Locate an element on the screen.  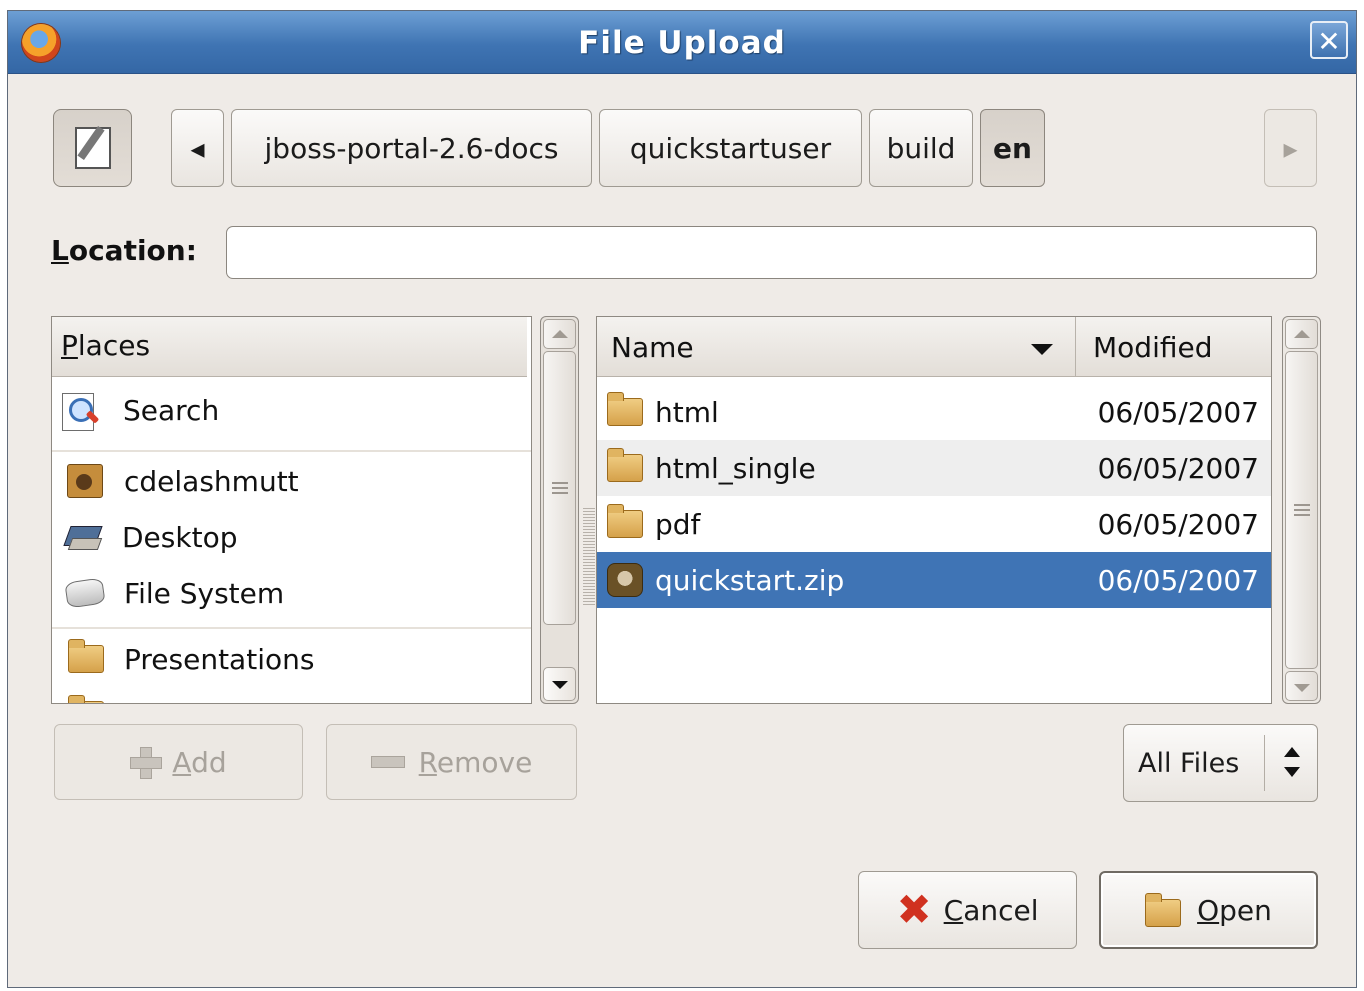
edit-pencil-icon is located at coordinates (92, 147).